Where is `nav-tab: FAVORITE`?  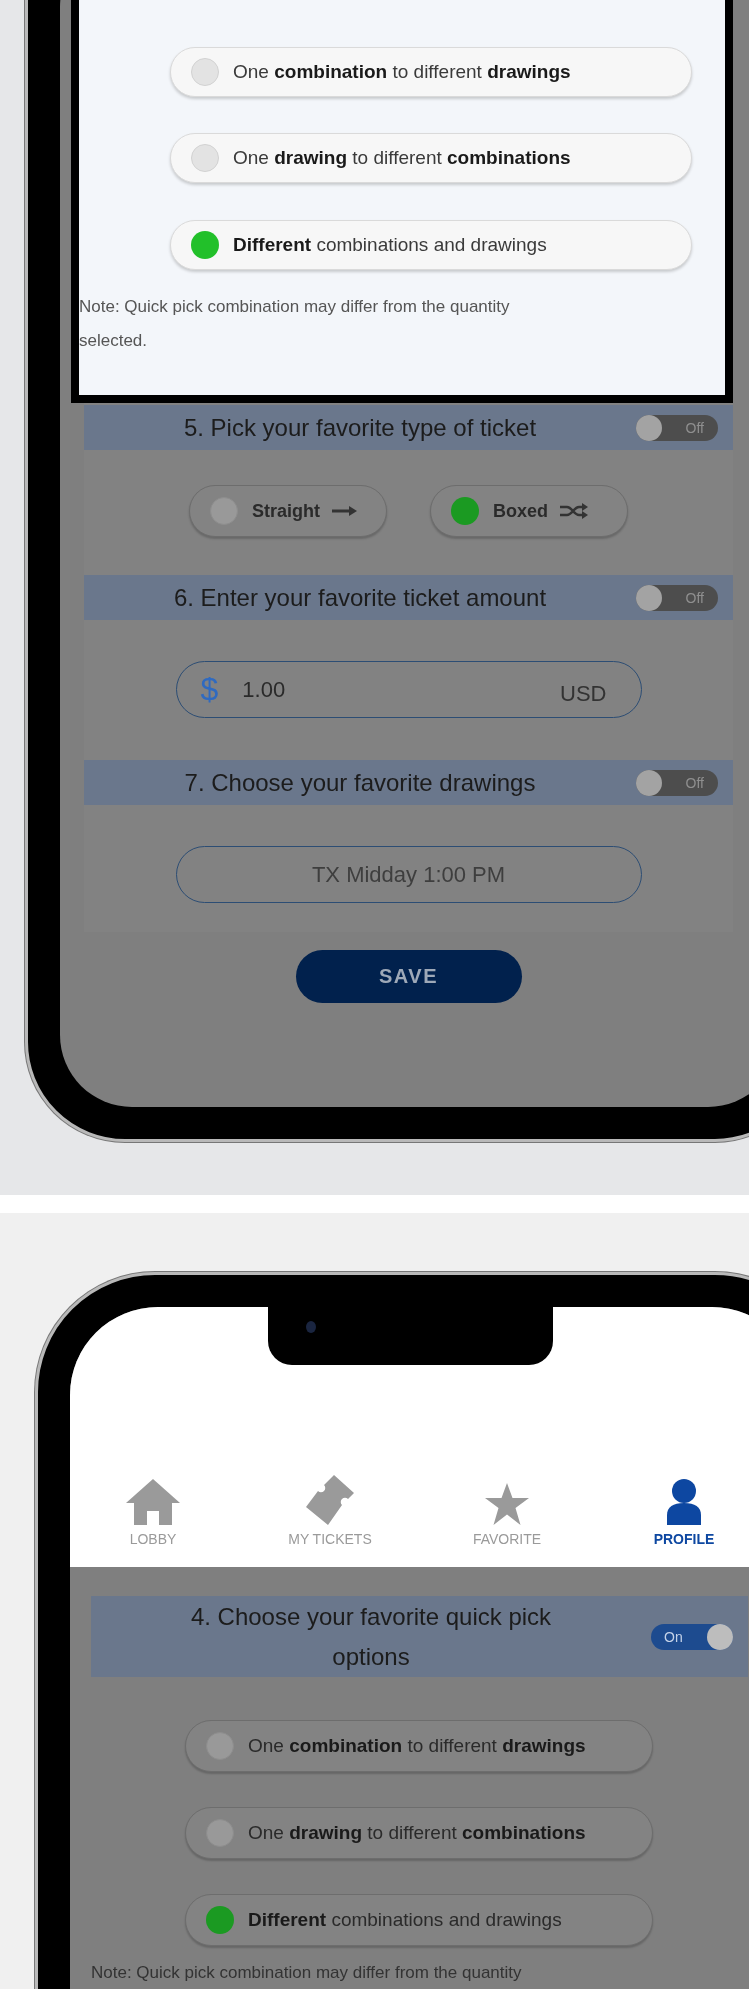
nav-tab: FAVORITE is located at coordinates (507, 1511).